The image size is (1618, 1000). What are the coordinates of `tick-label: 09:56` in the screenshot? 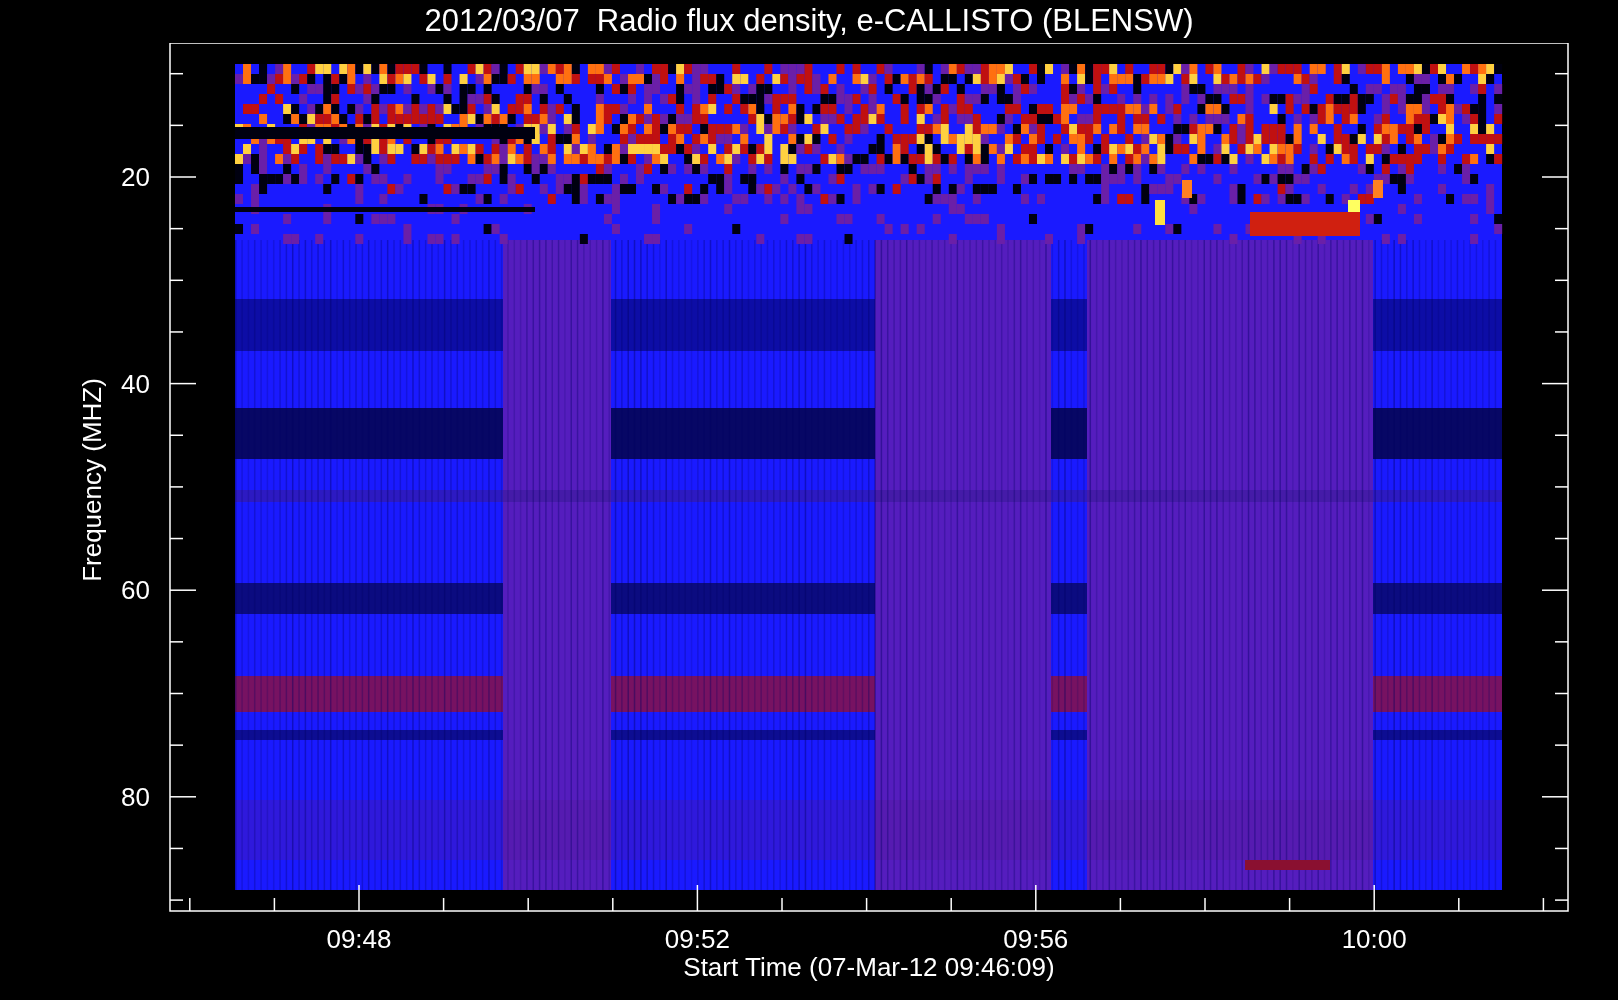 It's located at (1036, 939).